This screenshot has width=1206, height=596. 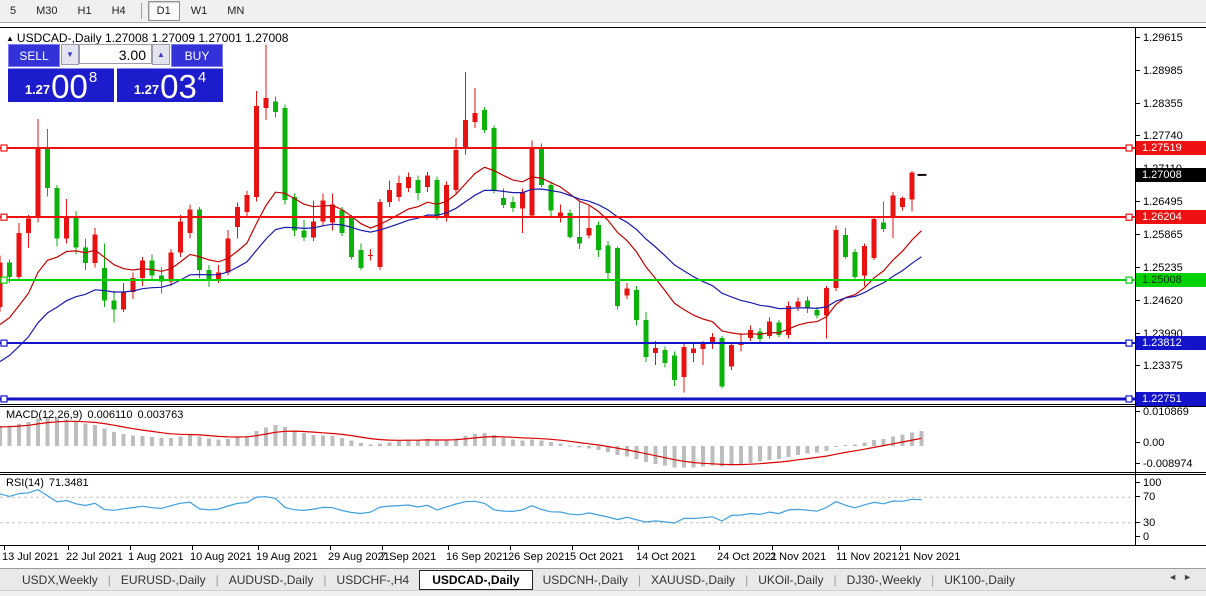 What do you see at coordinates (1171, 523) in the screenshot?
I see `rsi-axis-tick: 30` at bounding box center [1171, 523].